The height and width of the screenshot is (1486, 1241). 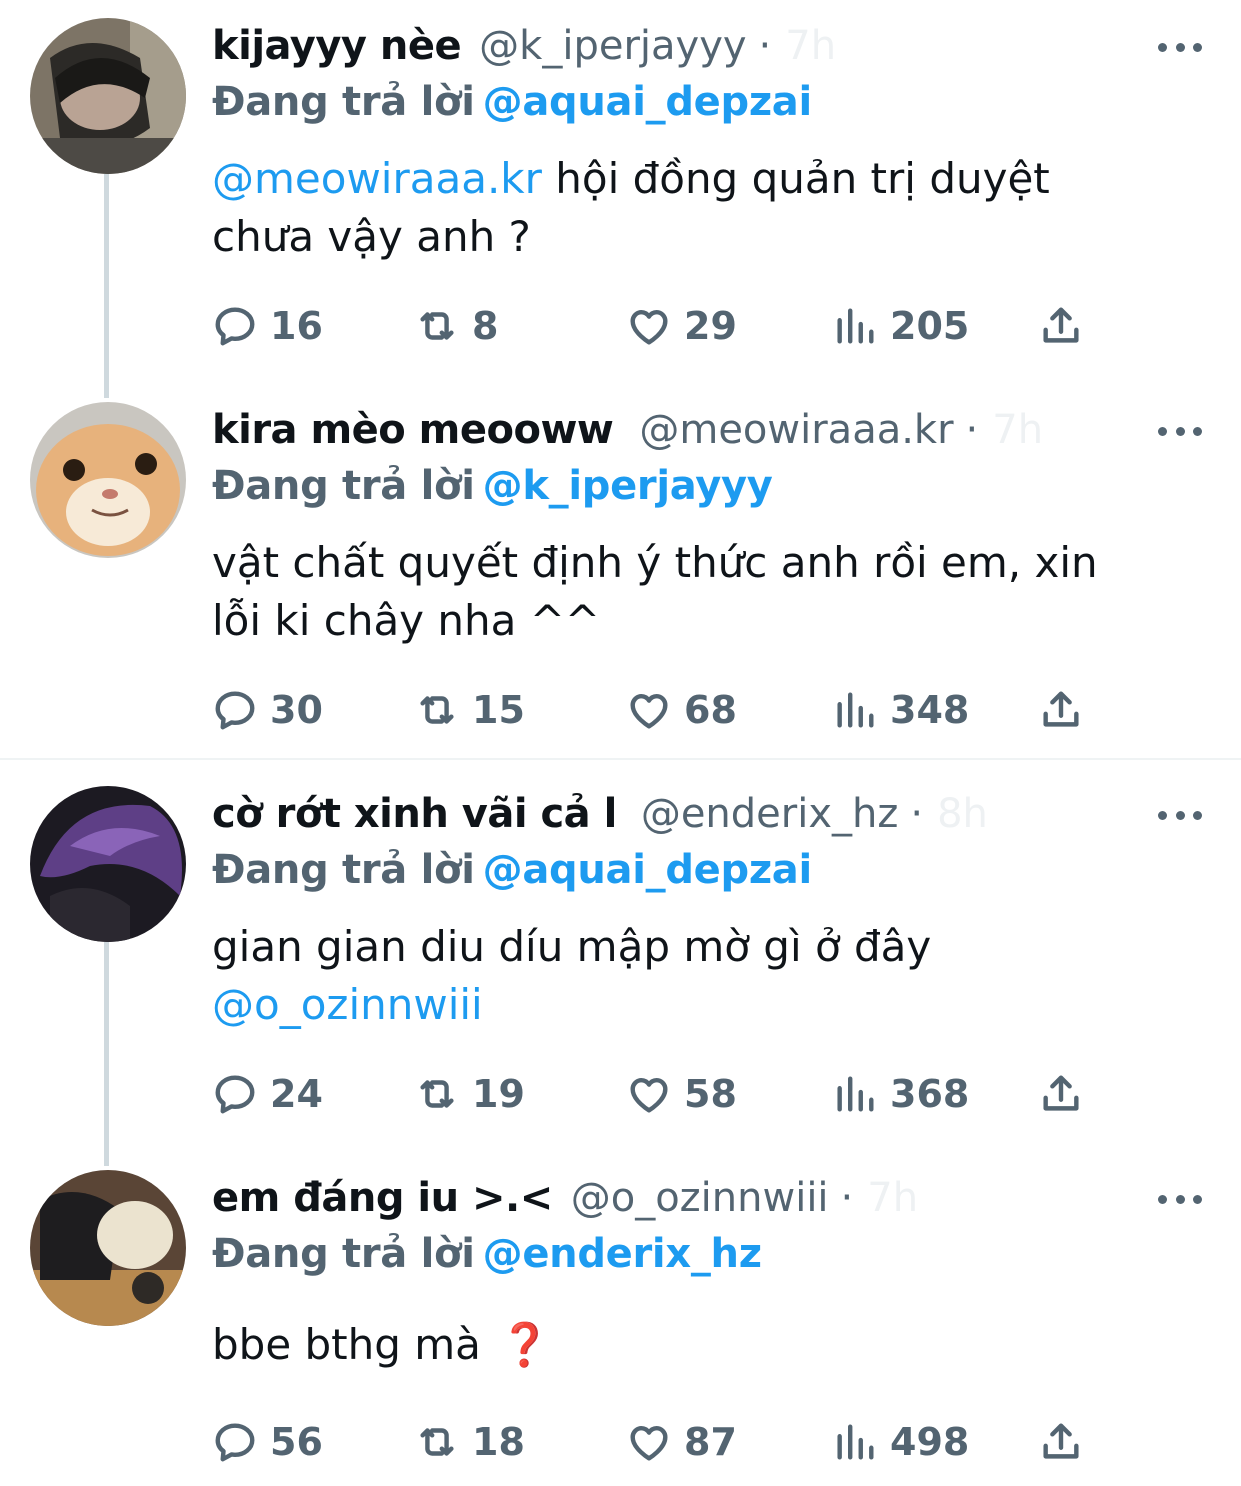 I want to click on like-count: 68, so click(x=710, y=710).